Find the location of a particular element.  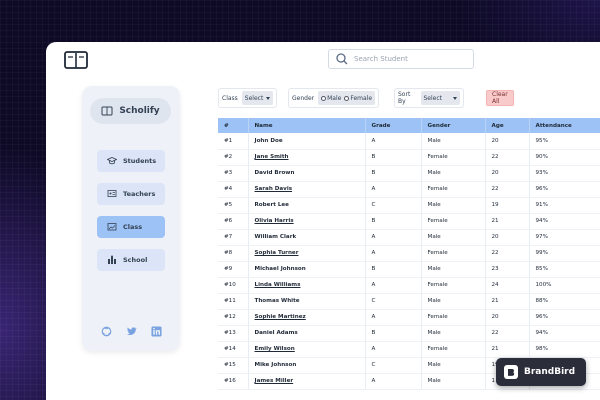

sort-filter-label: Sort By is located at coordinates (404, 98).